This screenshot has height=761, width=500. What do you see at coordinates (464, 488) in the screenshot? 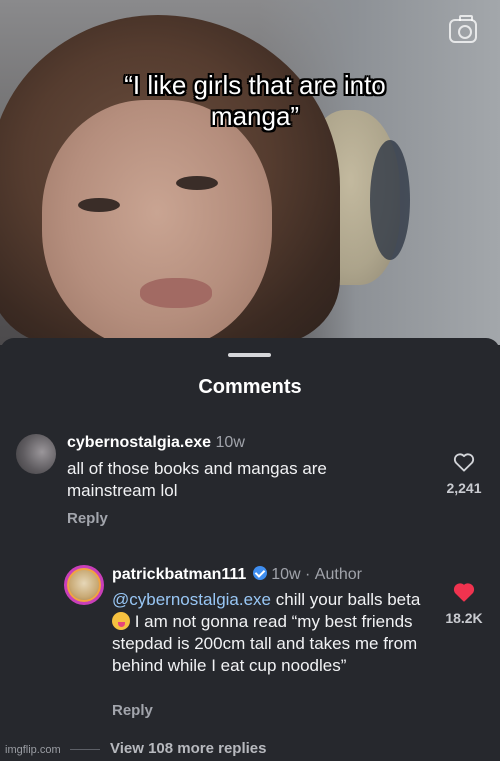
I see `like-count: 2,241` at bounding box center [464, 488].